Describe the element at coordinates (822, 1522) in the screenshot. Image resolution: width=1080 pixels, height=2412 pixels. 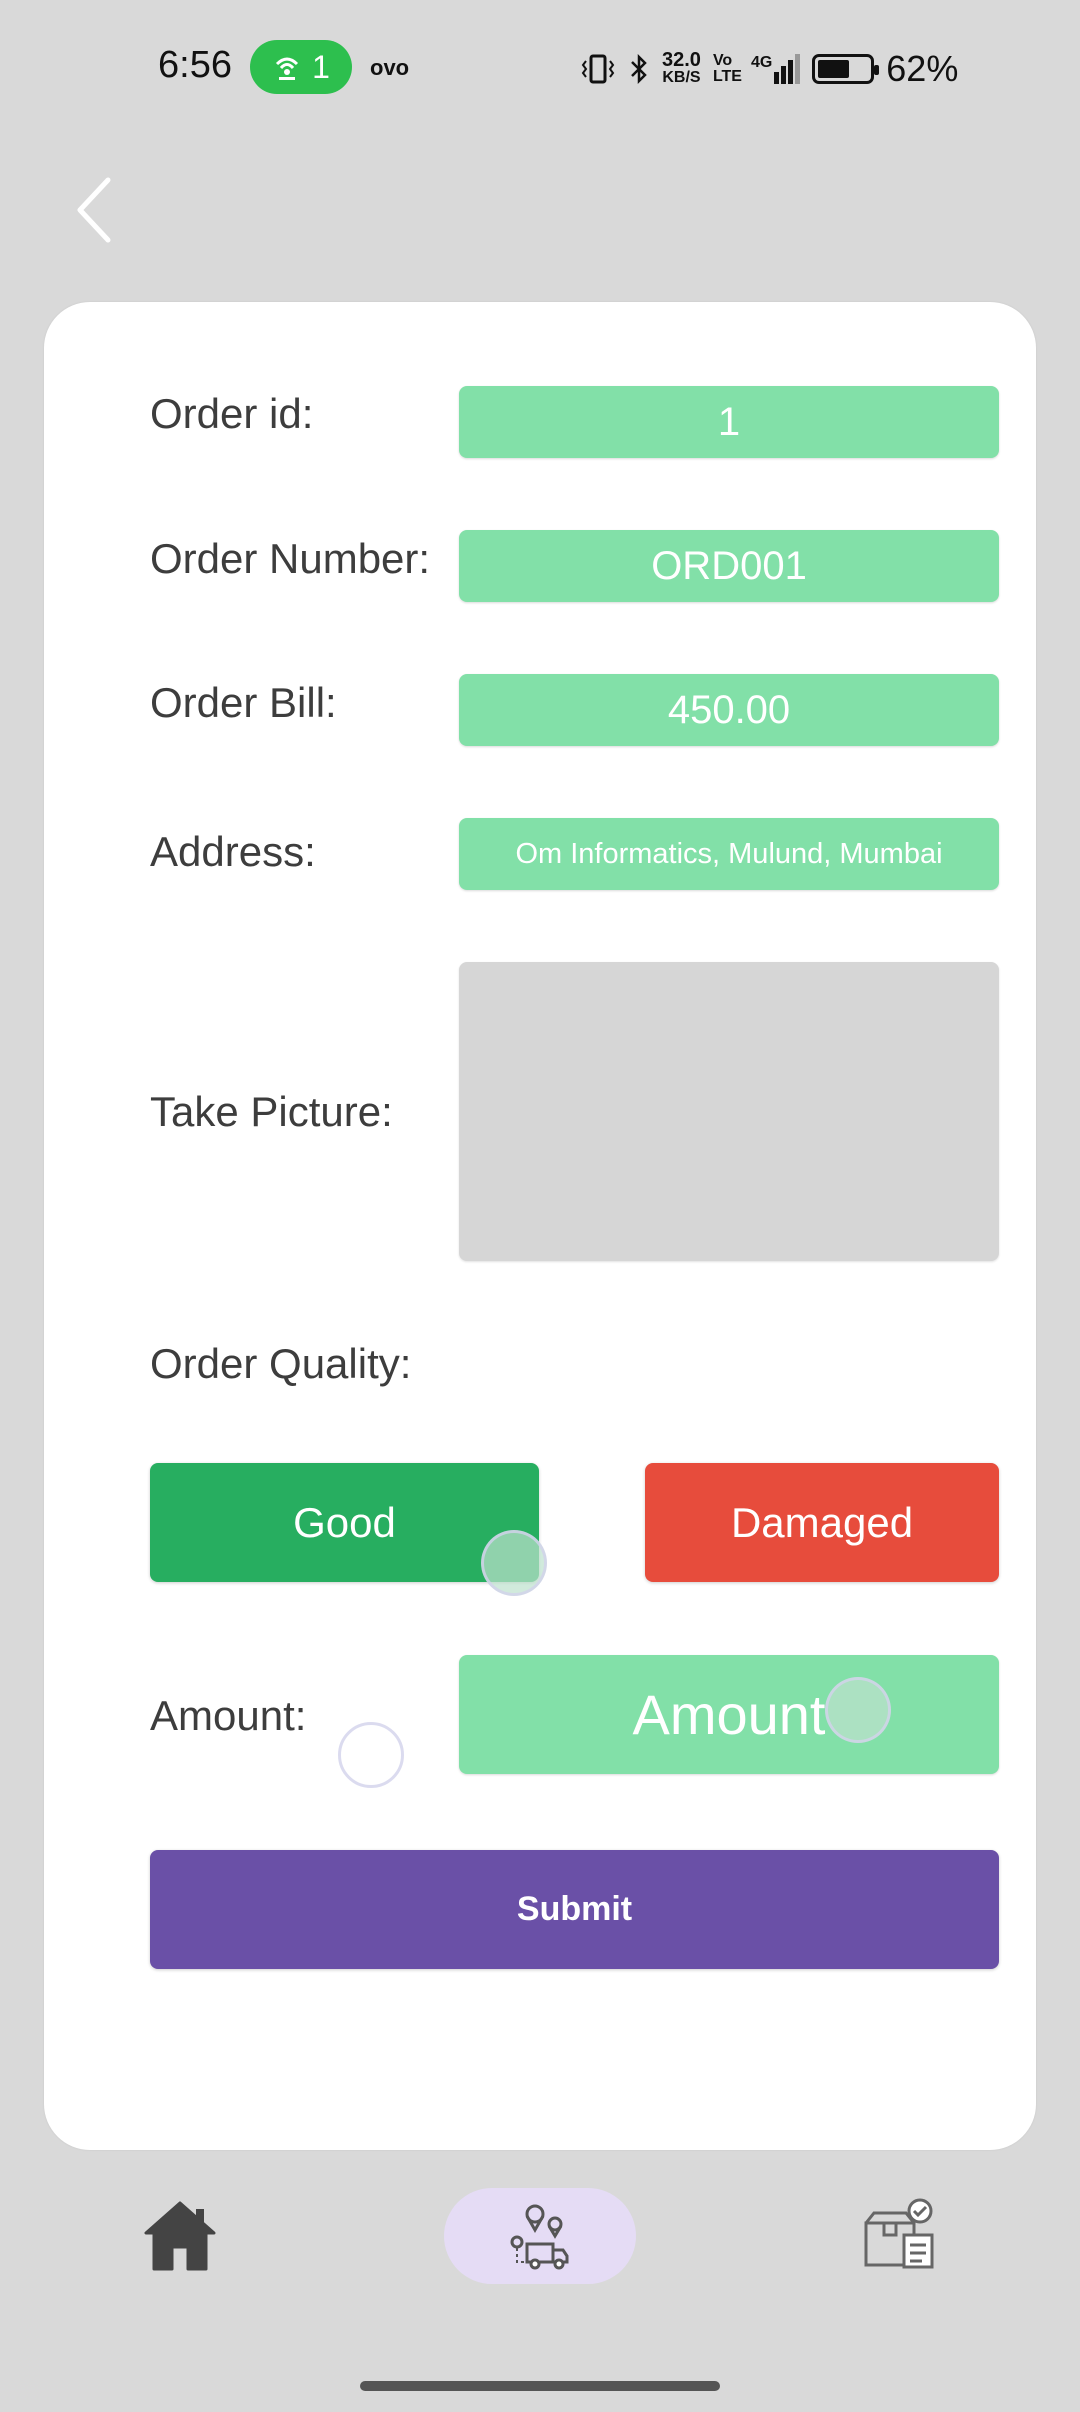
I see `damaged-button: Damaged` at that location.